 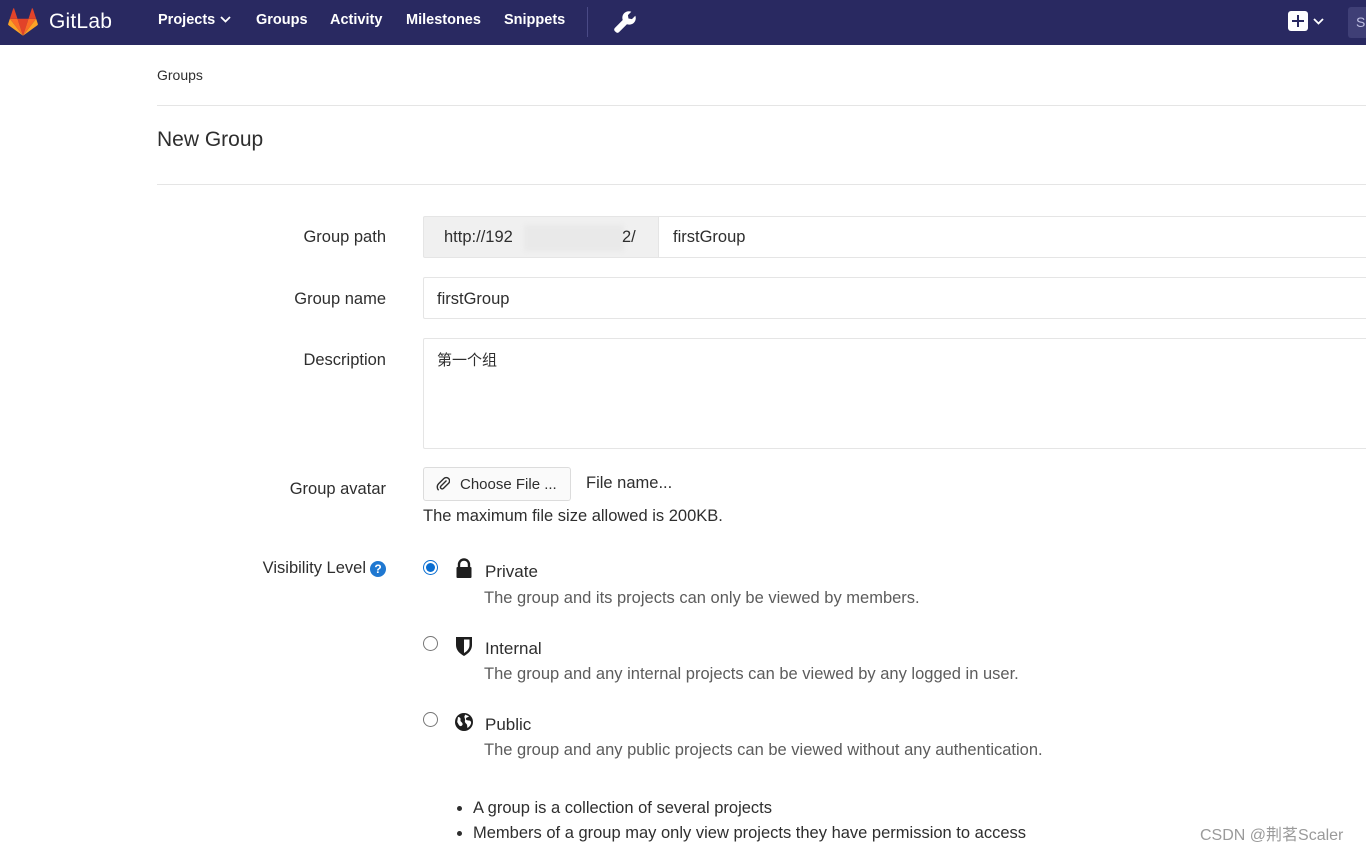 I want to click on nav-activity: Activity, so click(x=356, y=20).